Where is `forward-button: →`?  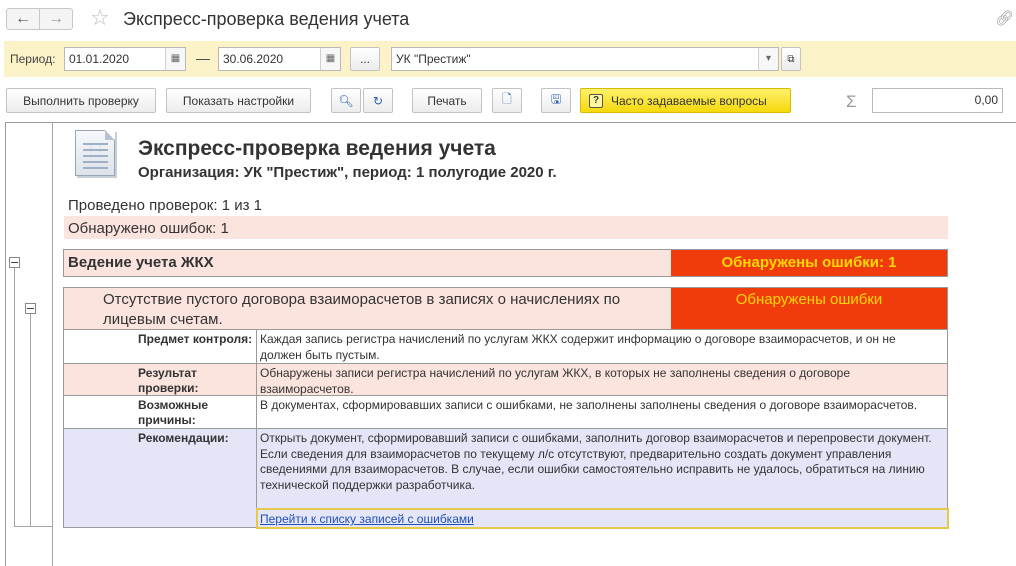 forward-button: → is located at coordinates (56, 19).